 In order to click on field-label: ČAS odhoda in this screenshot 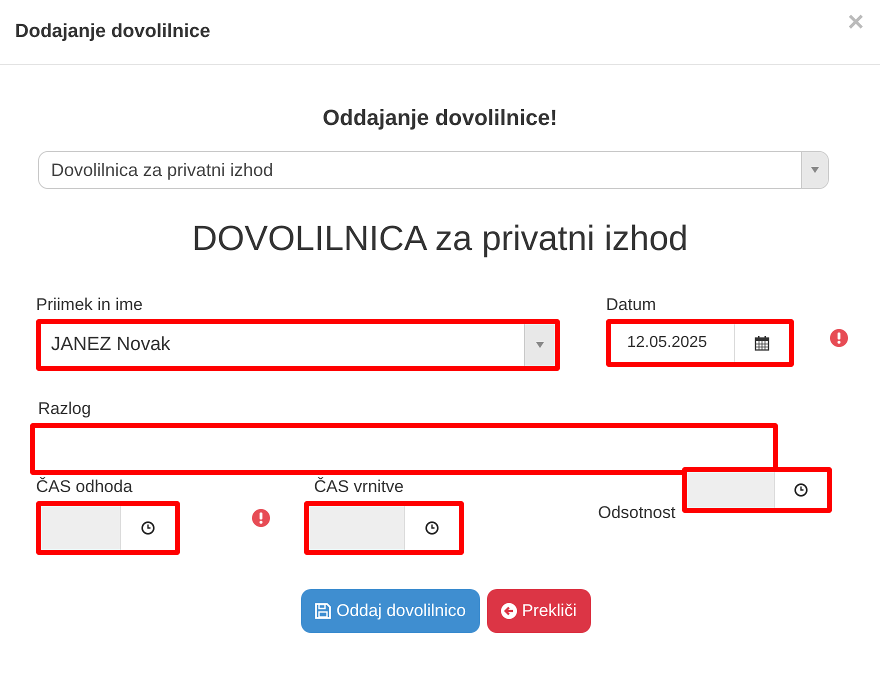, I will do `click(85, 487)`.